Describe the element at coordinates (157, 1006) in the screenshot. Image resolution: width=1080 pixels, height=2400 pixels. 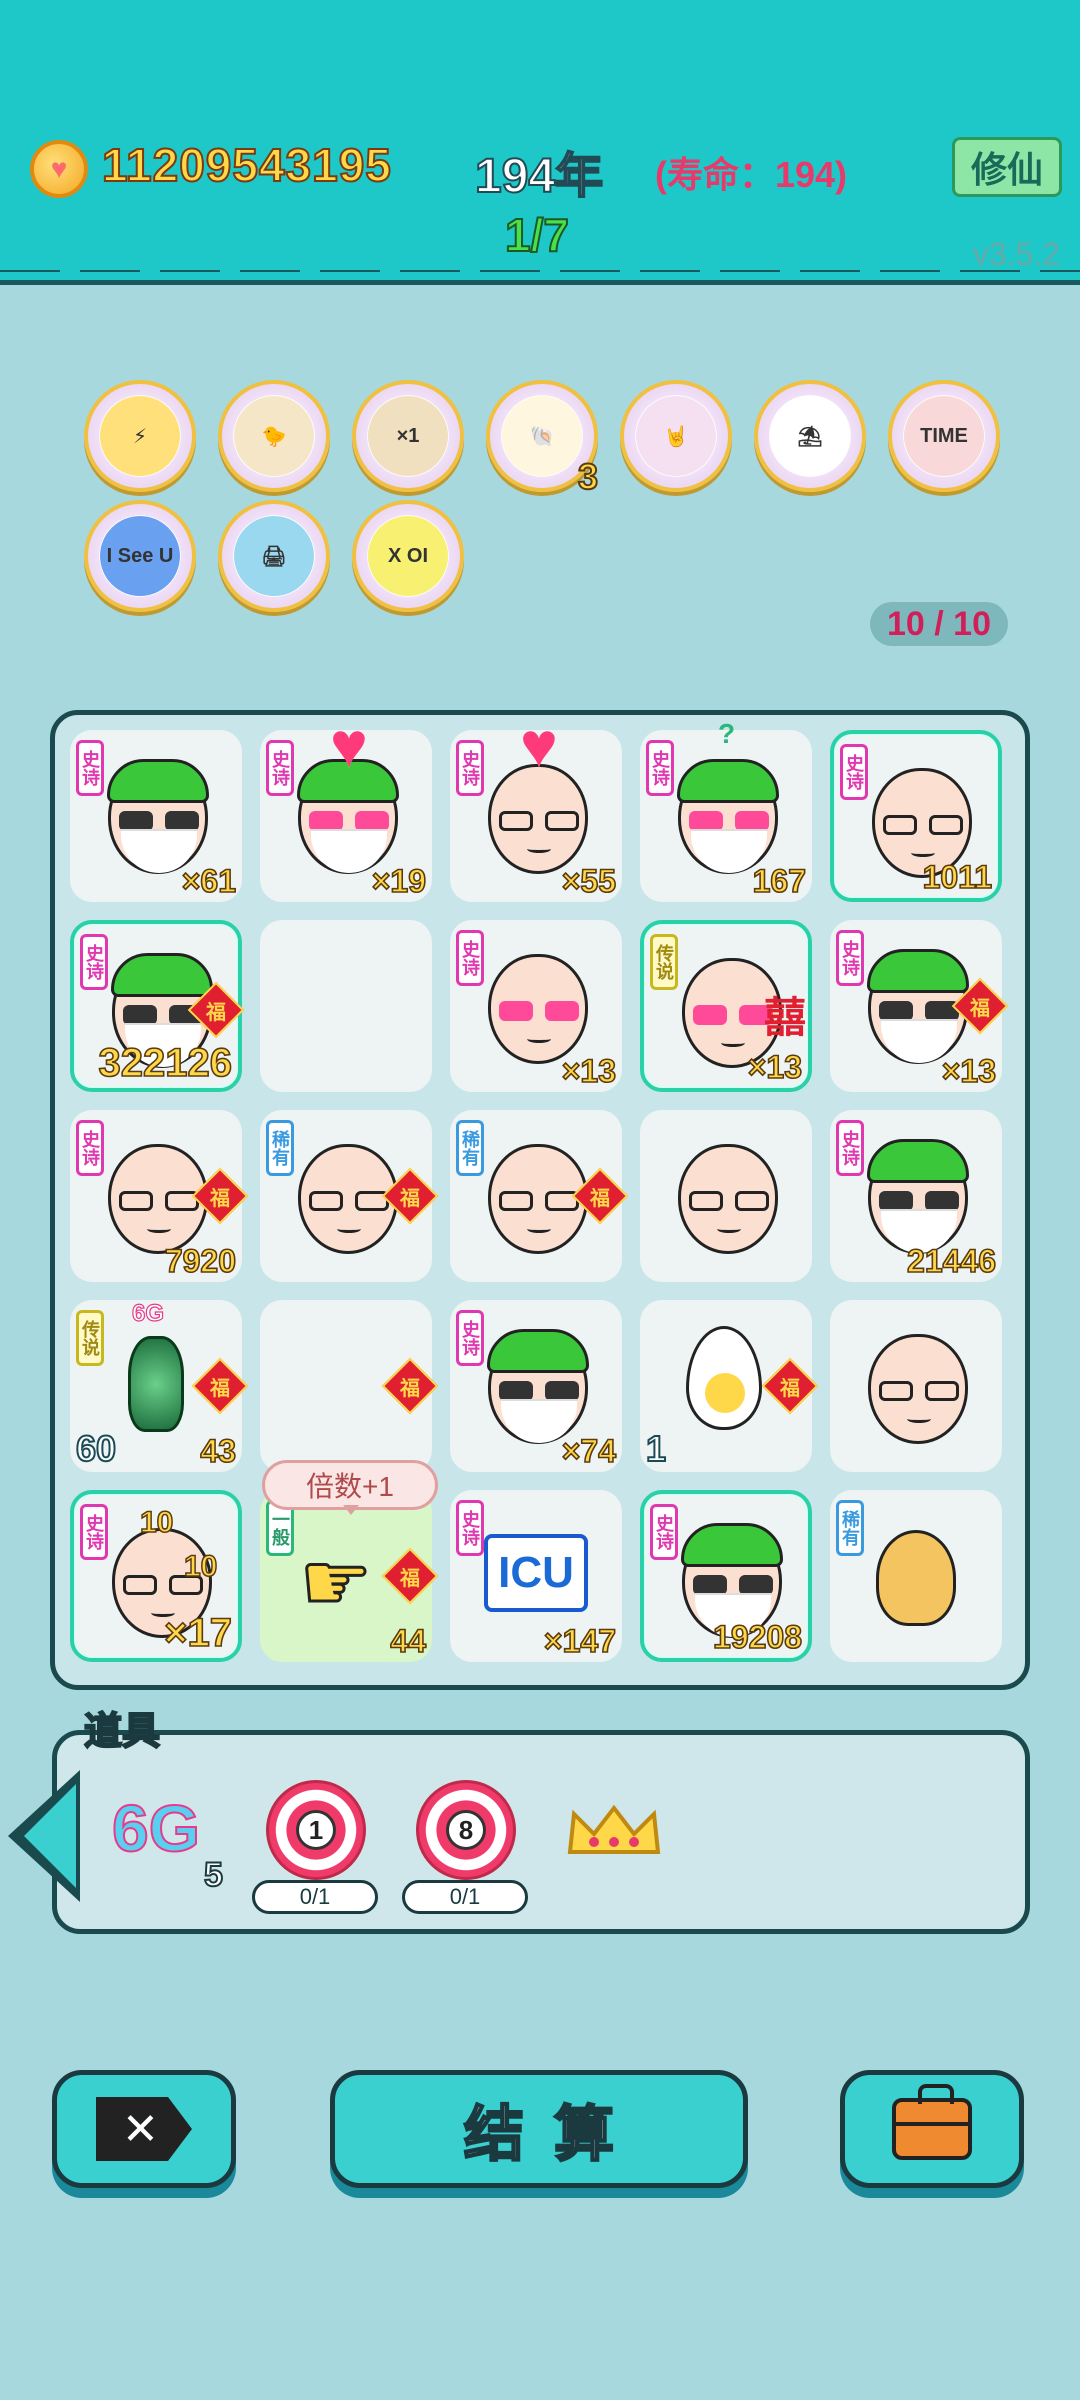
I see `board-cell: 史诗福 322126` at that location.